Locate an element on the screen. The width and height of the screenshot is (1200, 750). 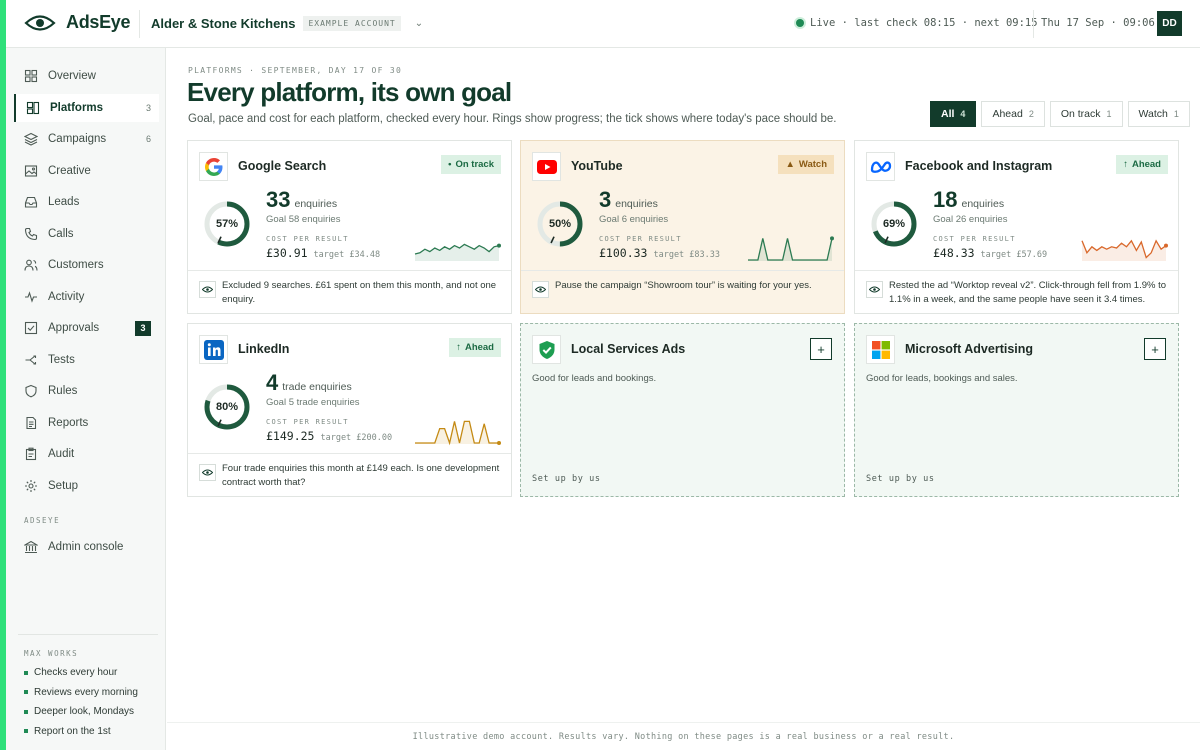
platform-name: Local Services Ads is located at coordinates (628, 349).